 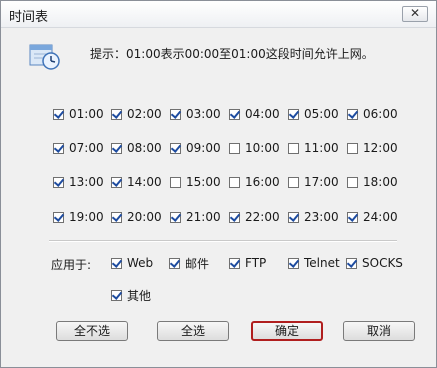 What do you see at coordinates (78, 182) in the screenshot?
I see `hour-checkbox-1300: 13:00` at bounding box center [78, 182].